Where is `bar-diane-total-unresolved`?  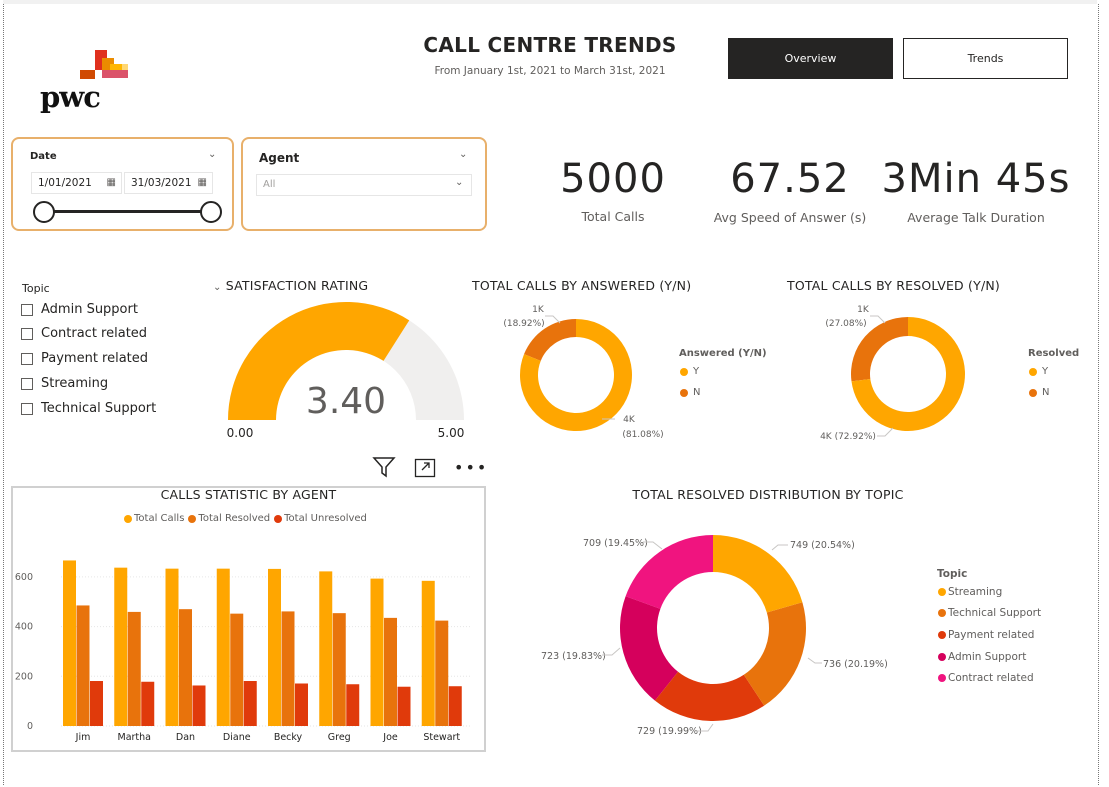
bar-diane-total-unresolved is located at coordinates (250, 703).